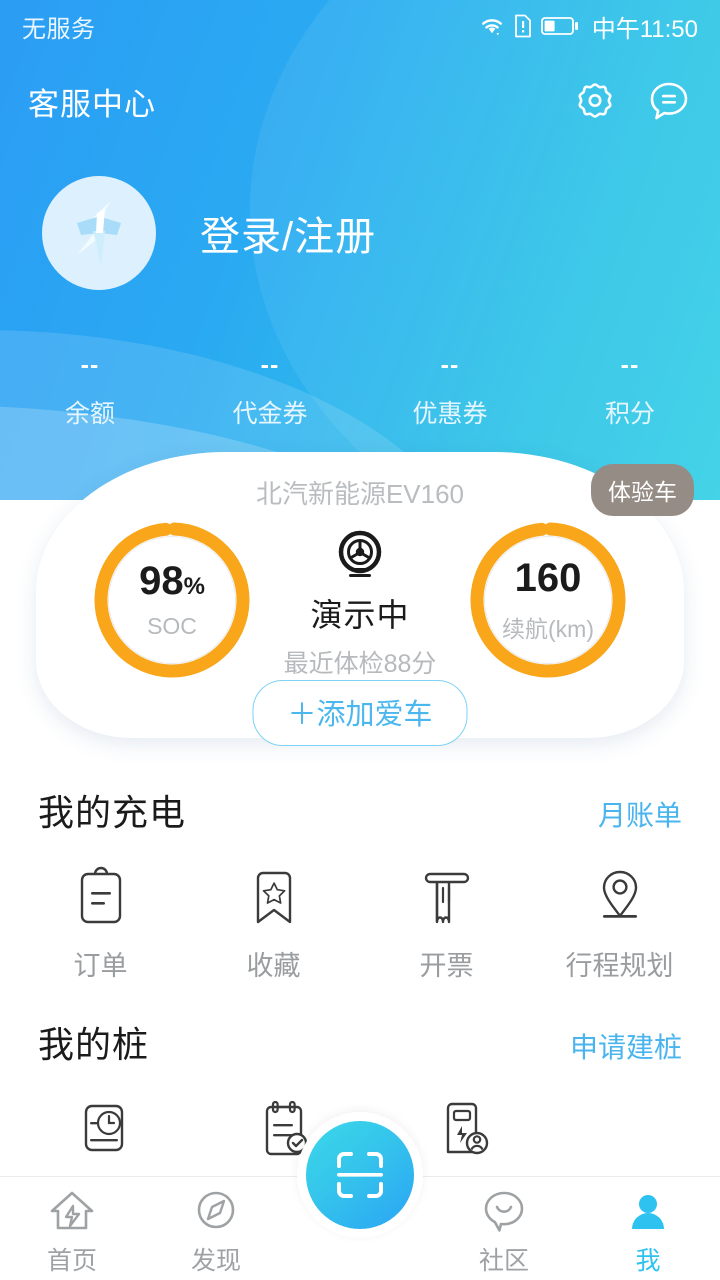  I want to click on range-gauge-inner: 160 续航(km), so click(548, 600).